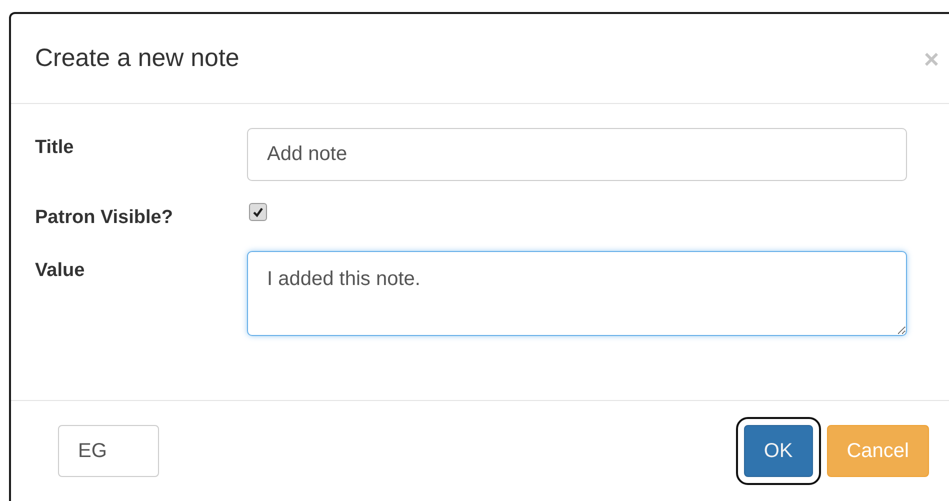  I want to click on field-label: Value, so click(60, 270).